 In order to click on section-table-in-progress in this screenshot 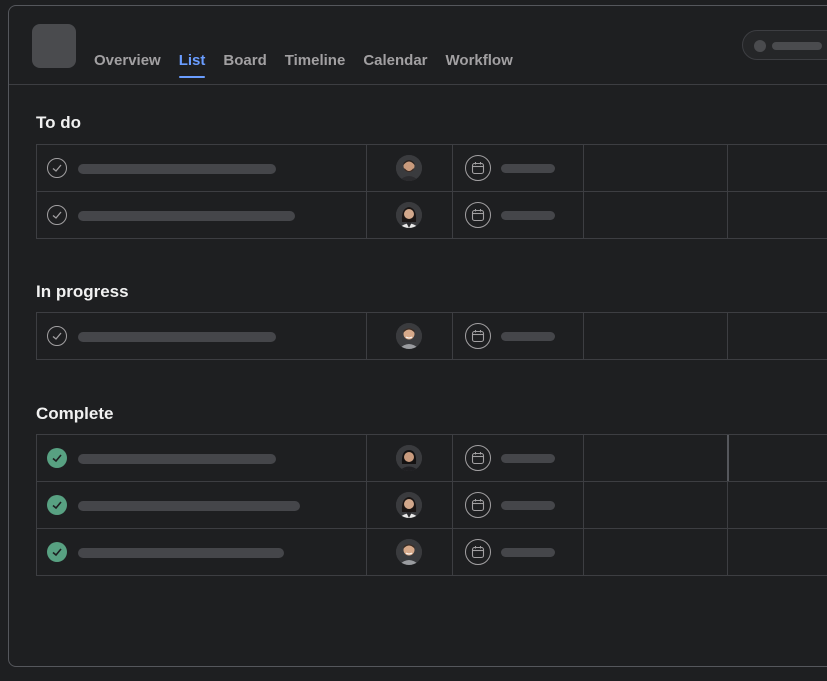, I will do `click(431, 336)`.